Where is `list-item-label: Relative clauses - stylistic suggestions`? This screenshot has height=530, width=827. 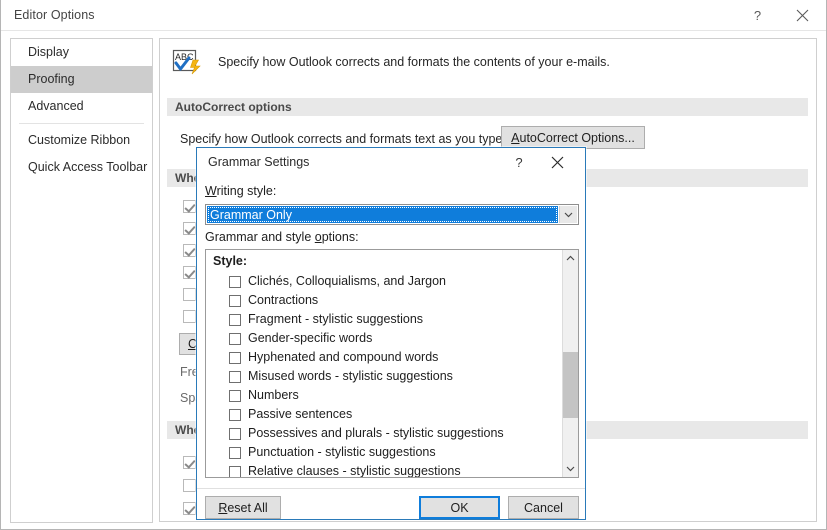
list-item-label: Relative clauses - stylistic suggestions is located at coordinates (354, 471).